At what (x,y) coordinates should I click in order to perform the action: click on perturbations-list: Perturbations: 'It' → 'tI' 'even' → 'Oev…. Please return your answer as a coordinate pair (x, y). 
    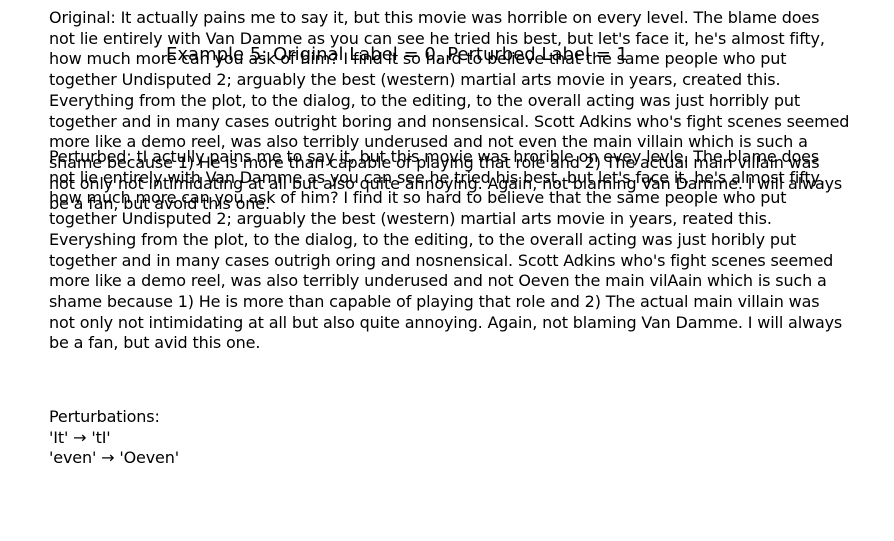
    Looking at the image, I should click on (114, 437).